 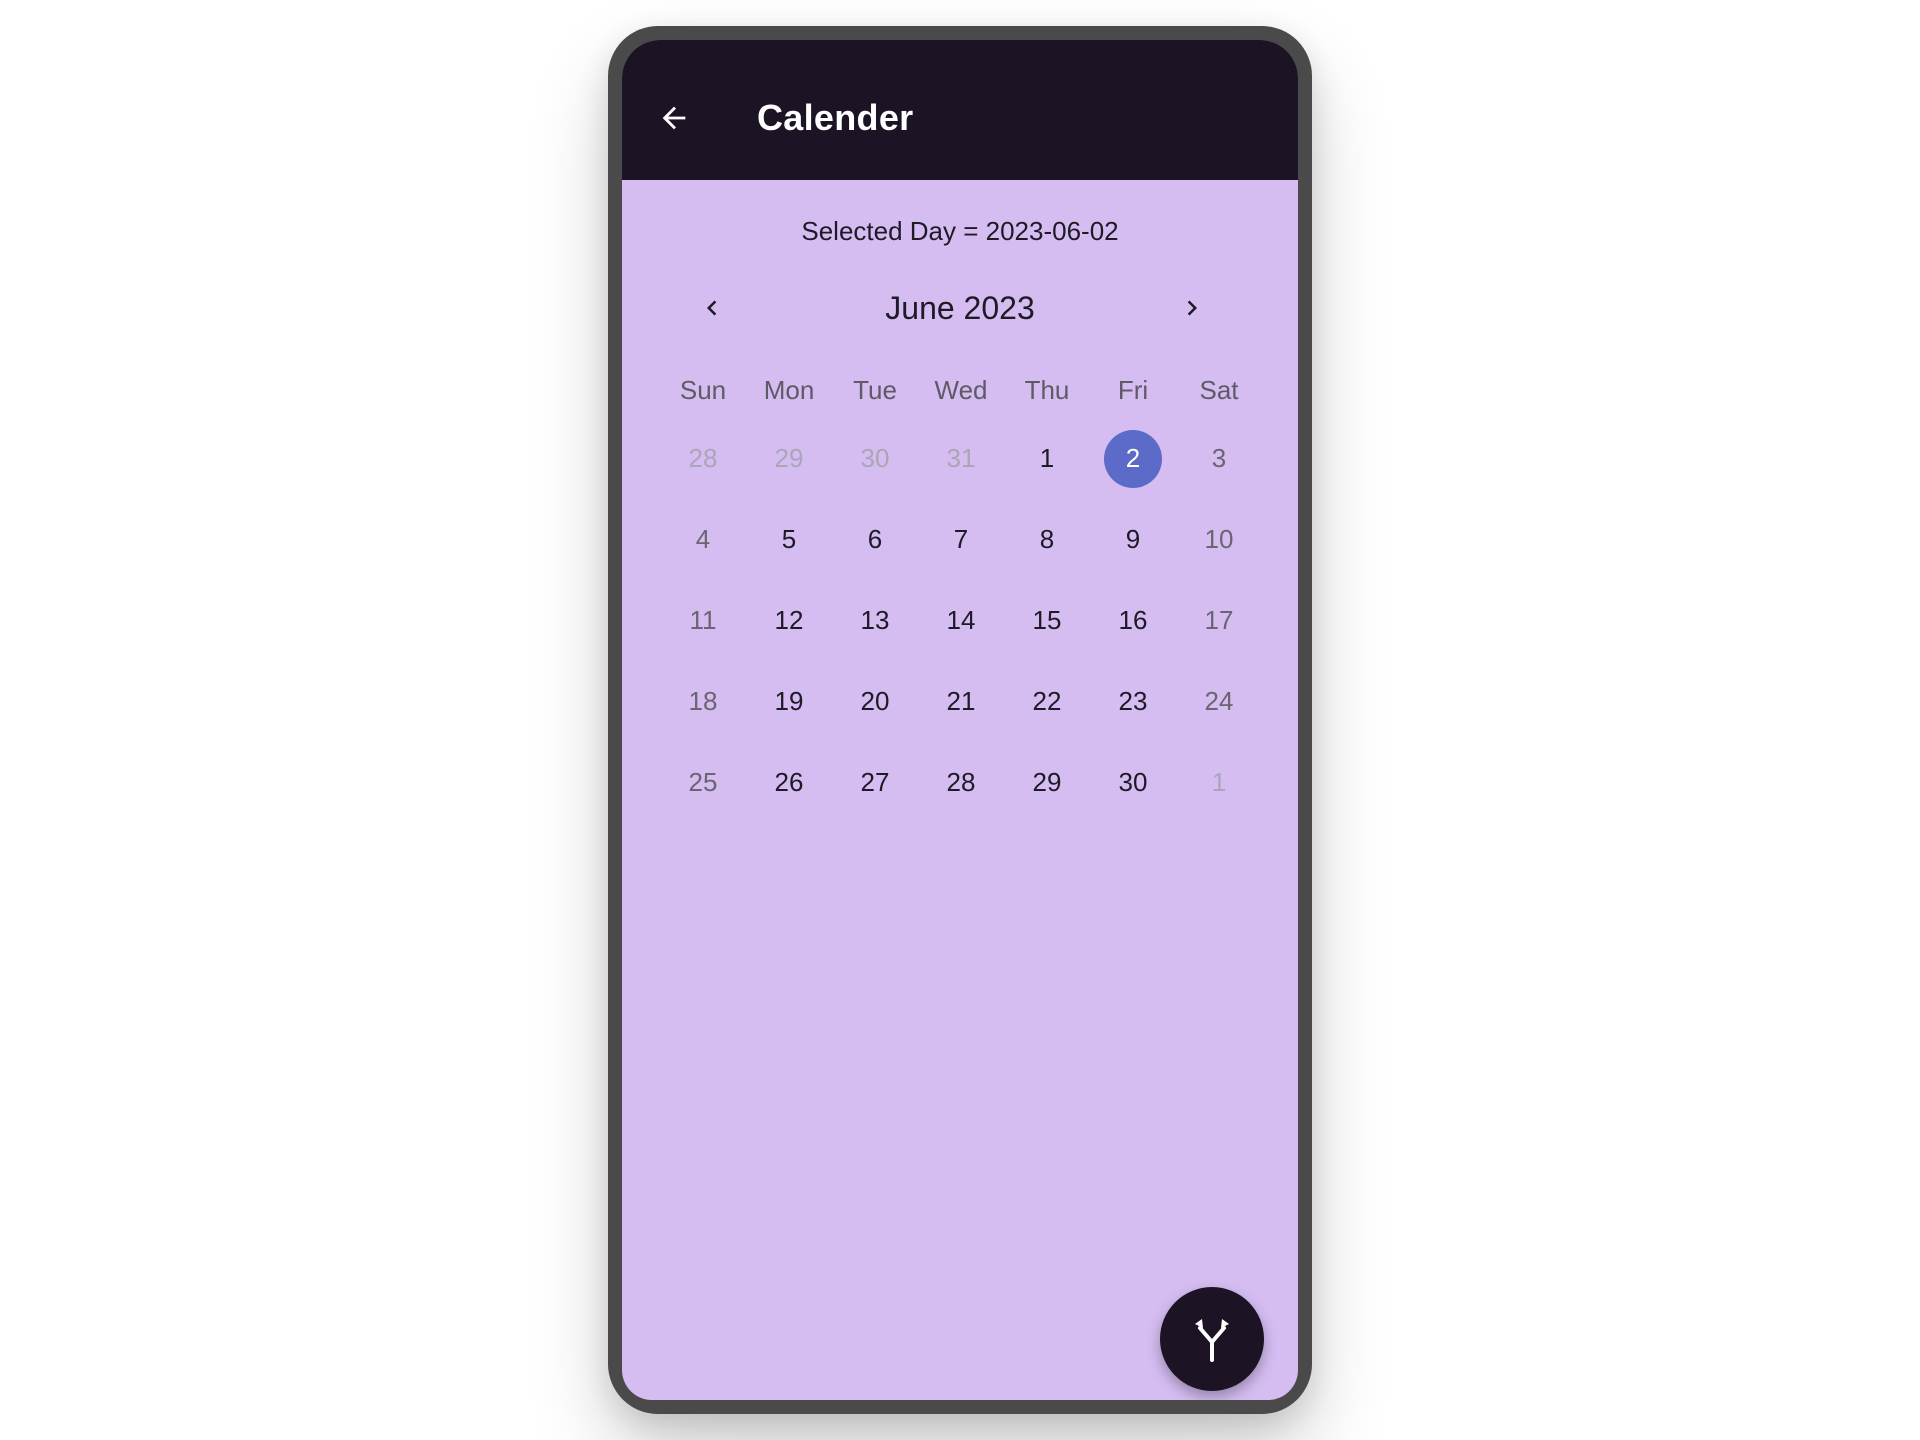 I want to click on day-number: 7, so click(x=961, y=539).